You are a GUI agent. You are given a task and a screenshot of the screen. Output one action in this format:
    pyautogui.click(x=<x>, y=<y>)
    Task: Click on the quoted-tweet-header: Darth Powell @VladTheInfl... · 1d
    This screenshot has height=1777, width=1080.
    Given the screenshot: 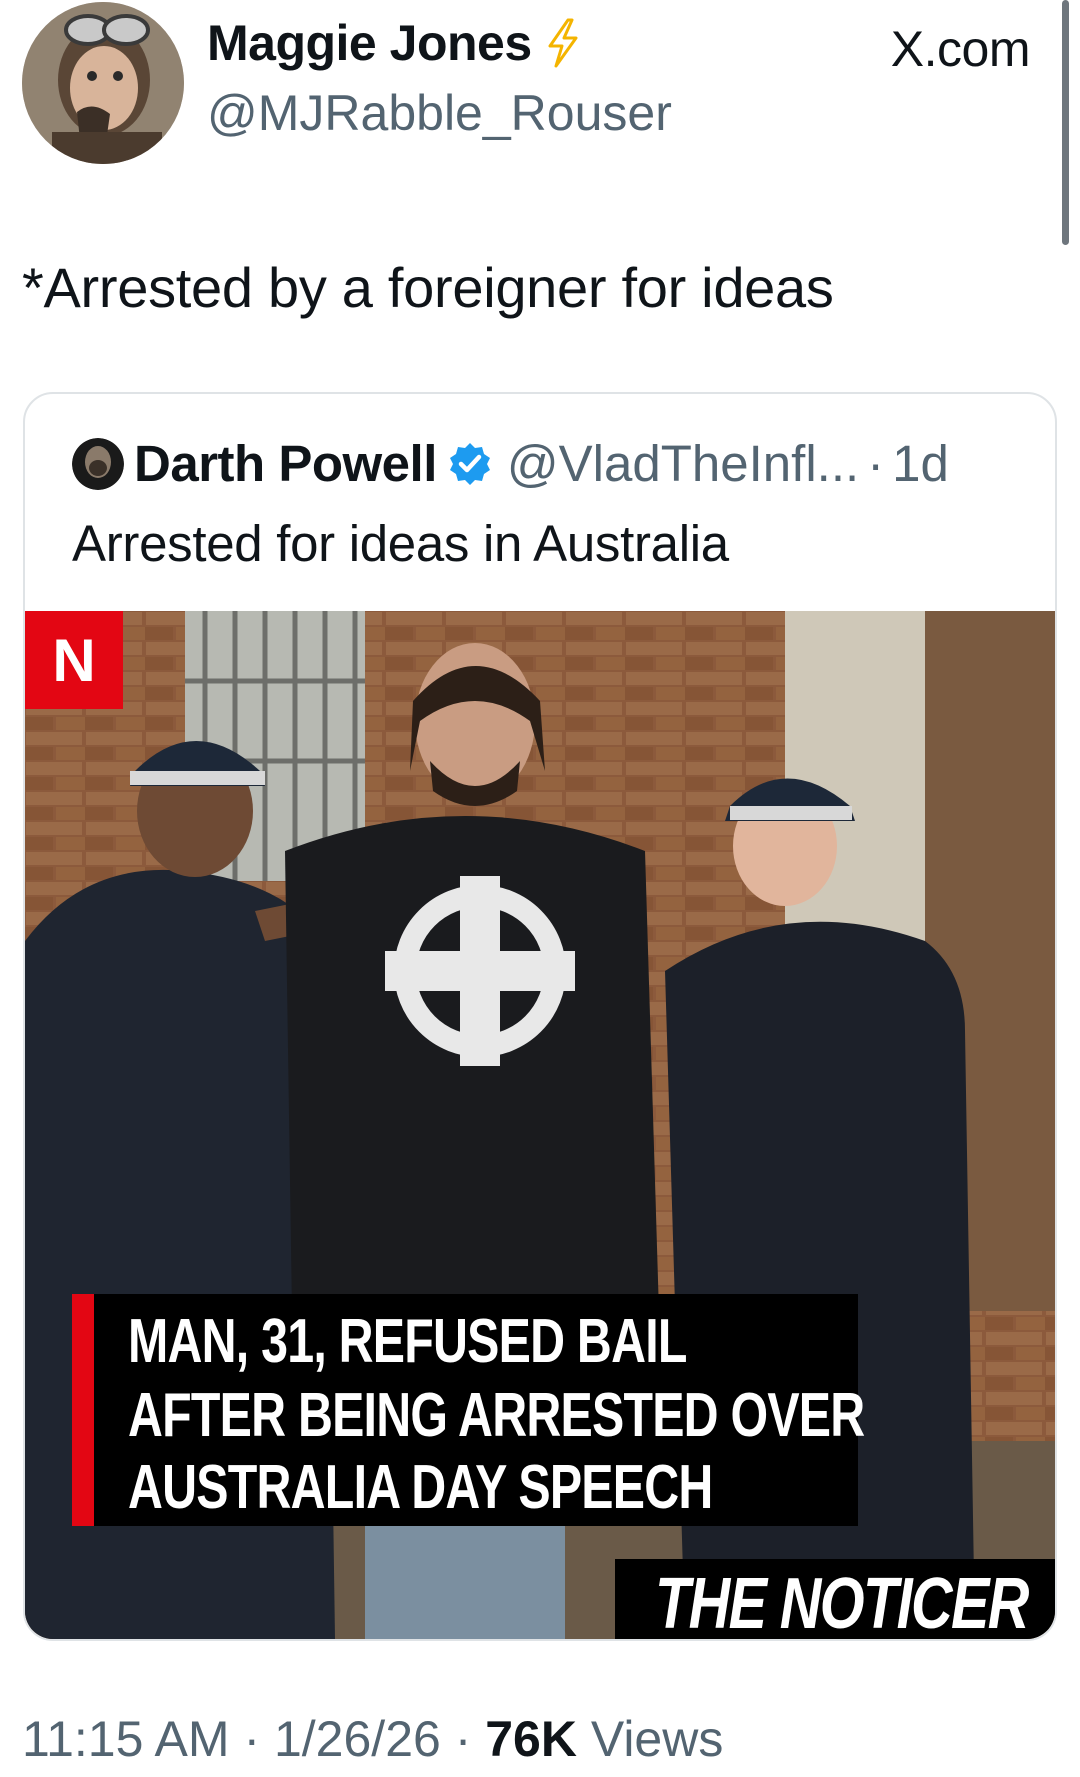 What is the action you would take?
    pyautogui.click(x=510, y=463)
    